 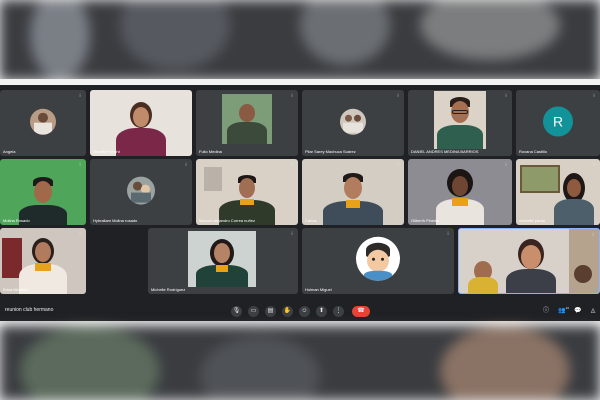 What do you see at coordinates (16, 220) in the screenshot?
I see `participant-name: Molina Rosado` at bounding box center [16, 220].